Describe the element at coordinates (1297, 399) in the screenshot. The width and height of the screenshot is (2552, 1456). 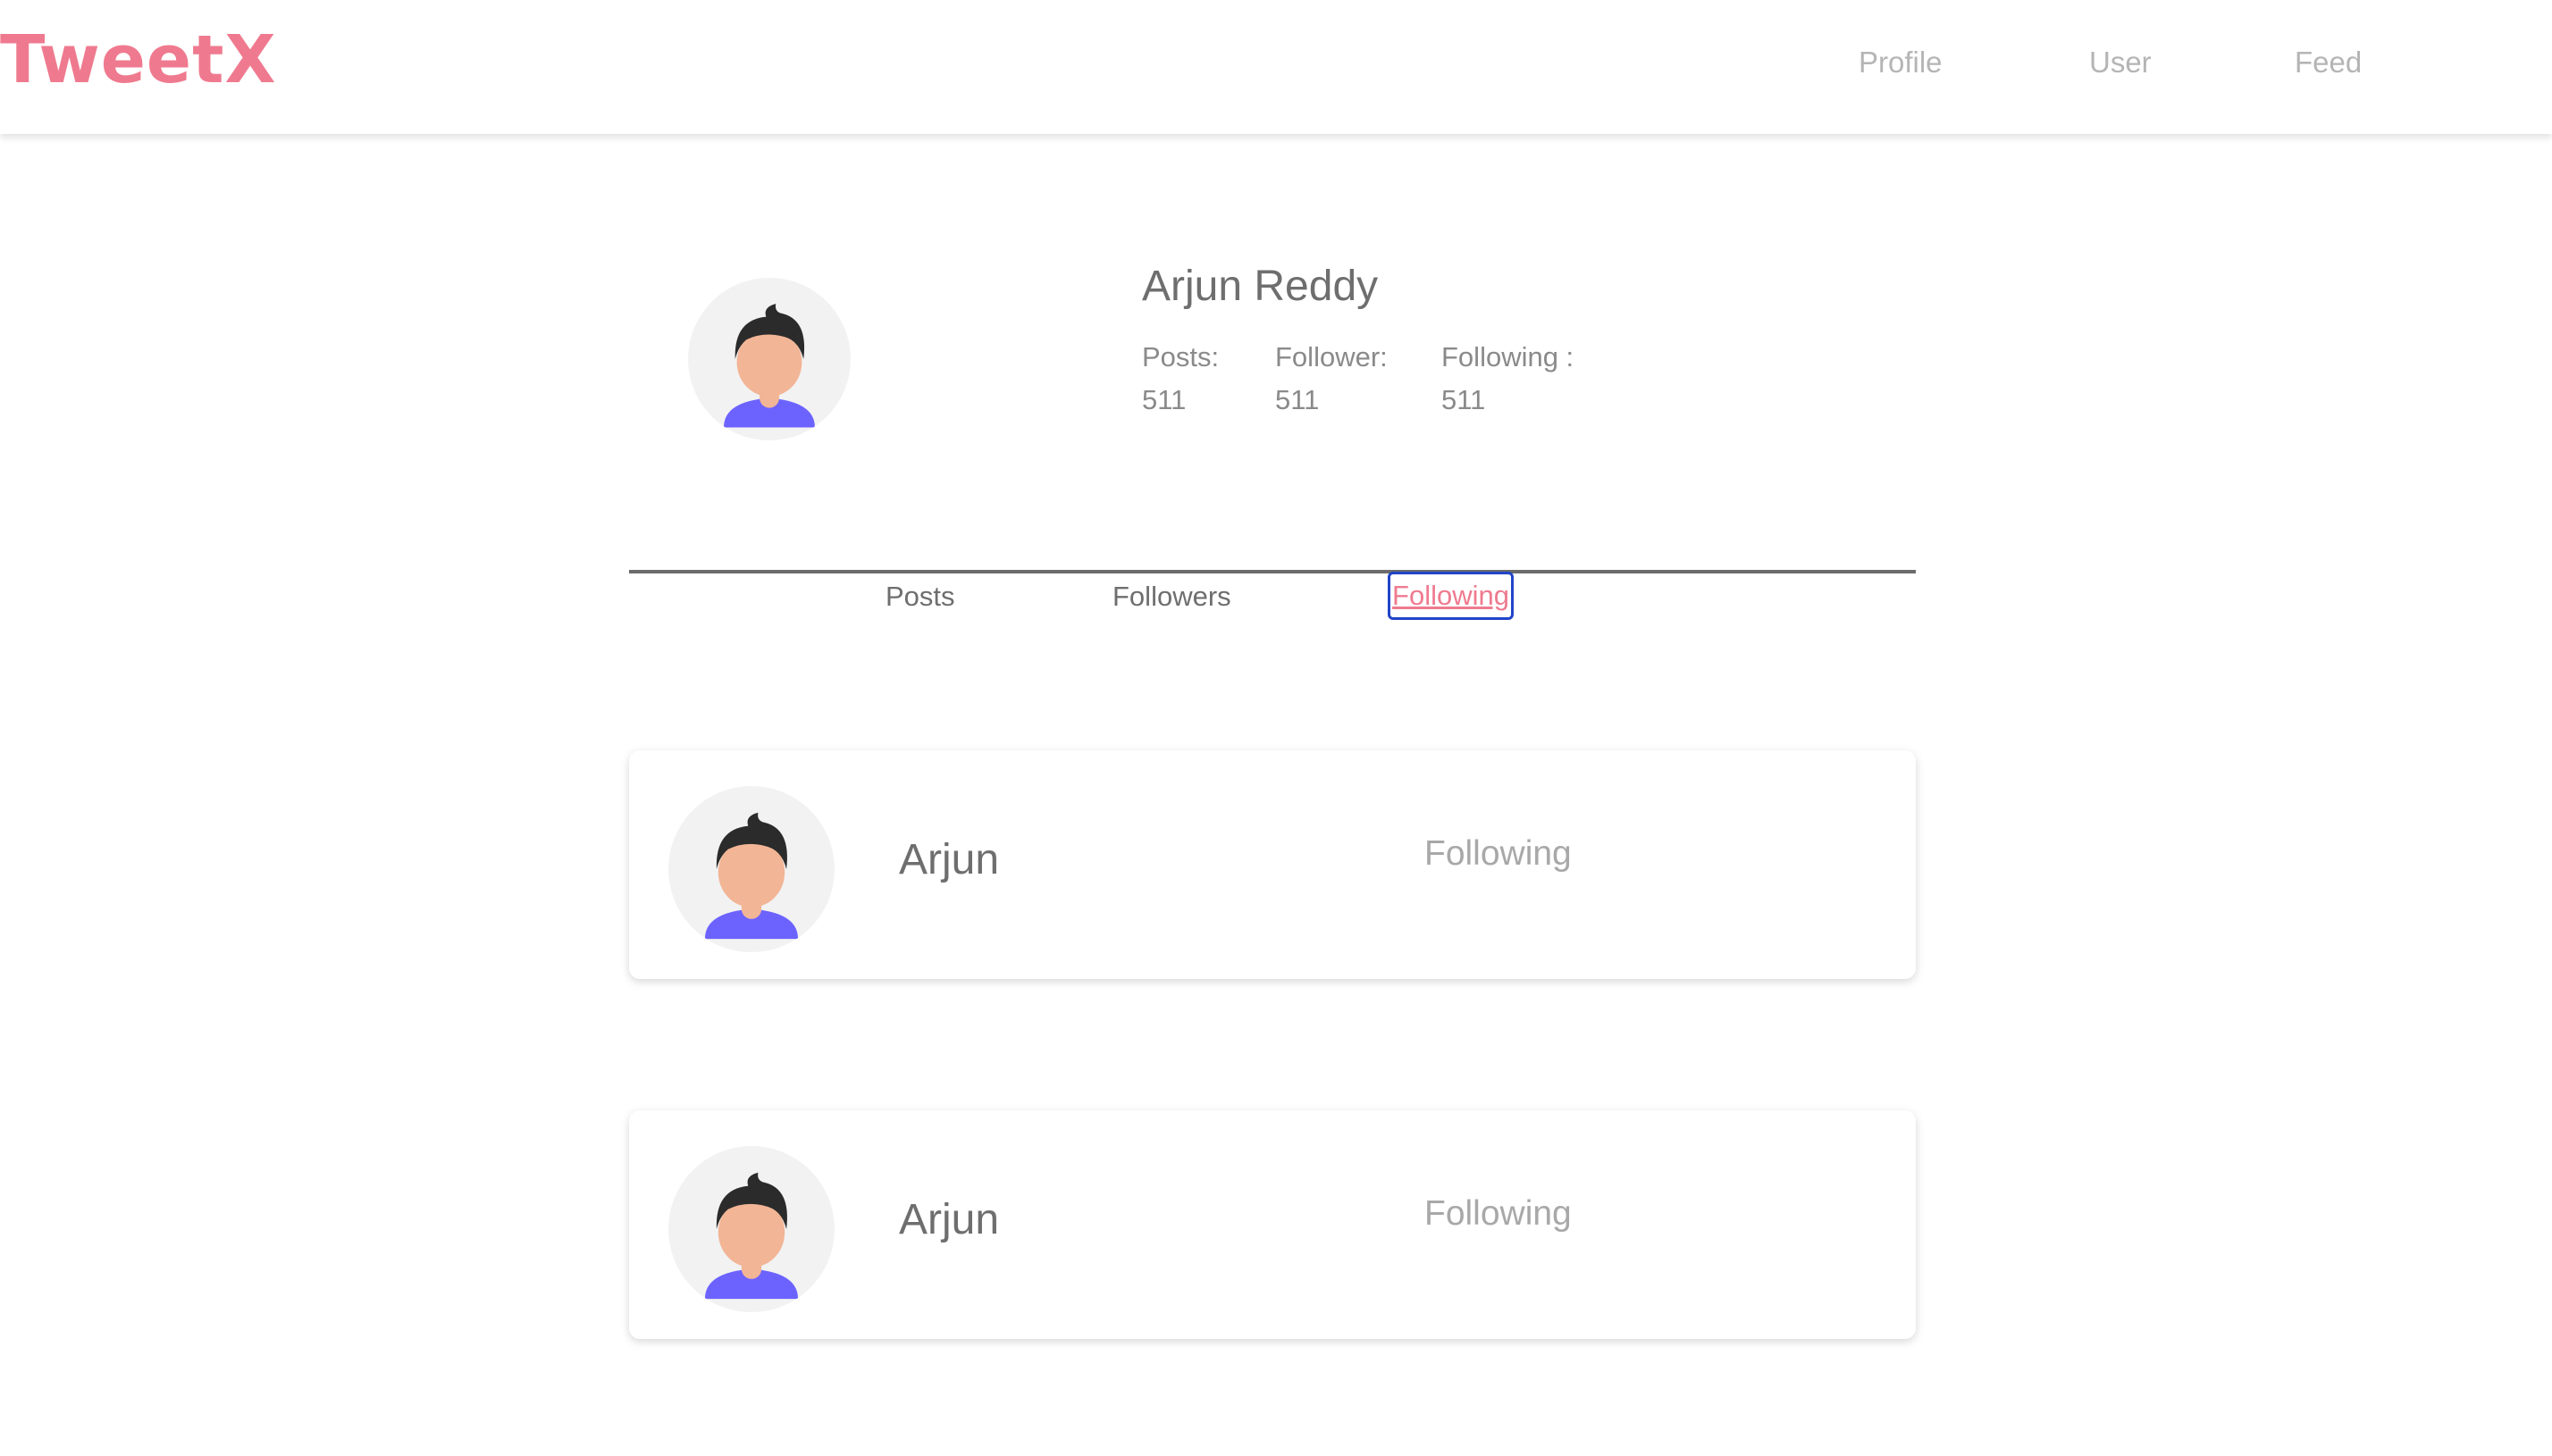
I see `stat-followers-value: 511` at that location.